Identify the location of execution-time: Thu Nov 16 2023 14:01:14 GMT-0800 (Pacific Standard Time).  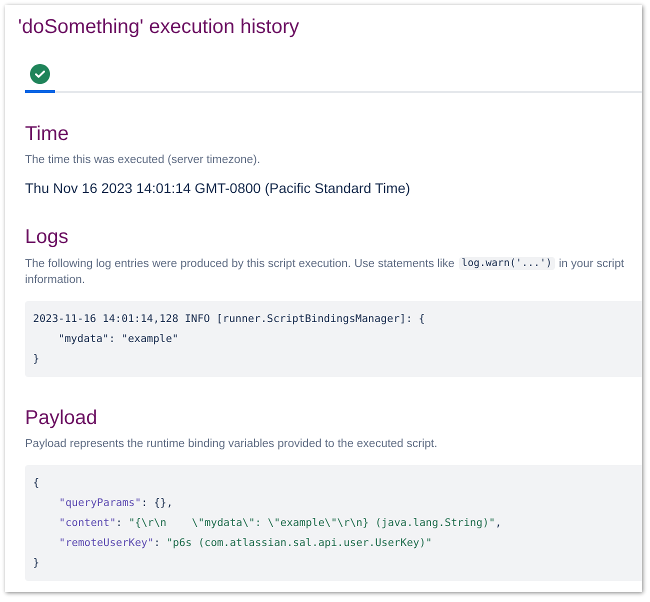
(218, 188).